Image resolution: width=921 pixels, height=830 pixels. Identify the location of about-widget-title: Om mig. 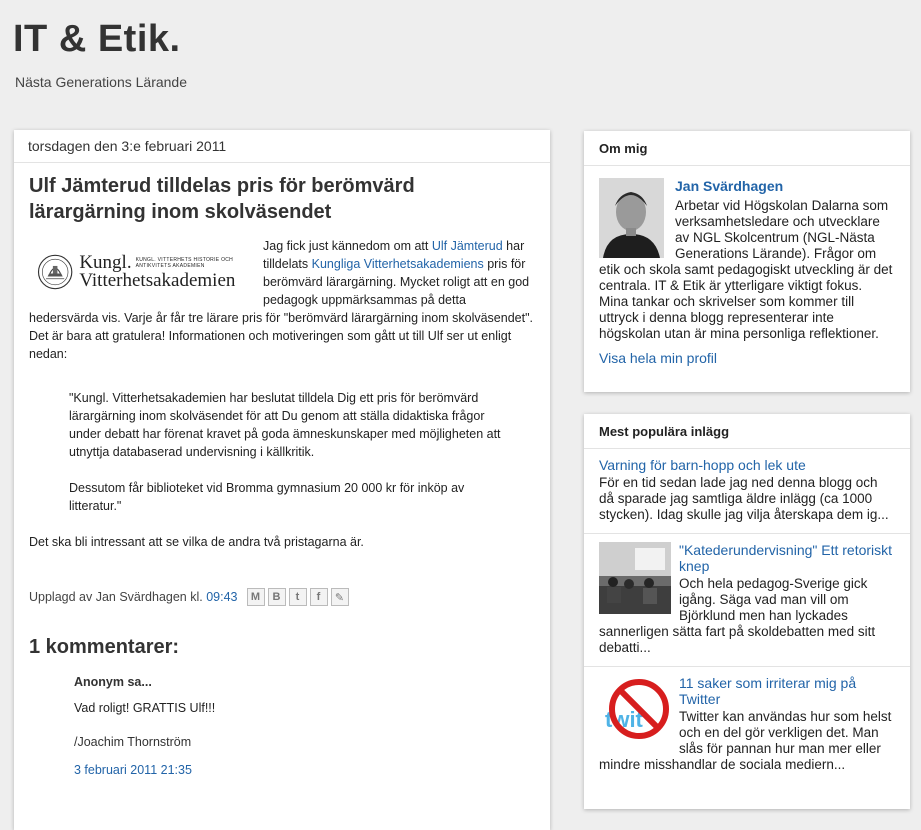
(747, 148).